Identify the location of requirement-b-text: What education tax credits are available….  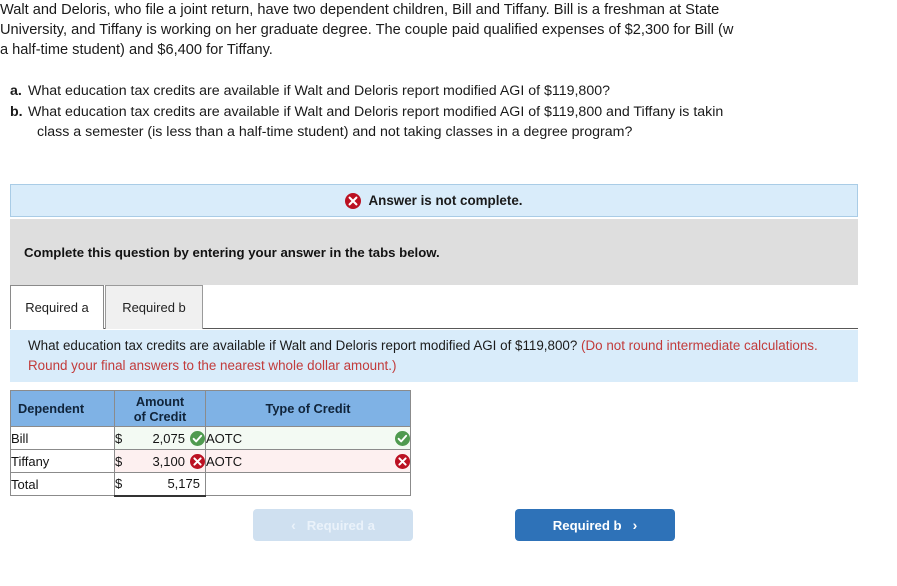
(376, 111).